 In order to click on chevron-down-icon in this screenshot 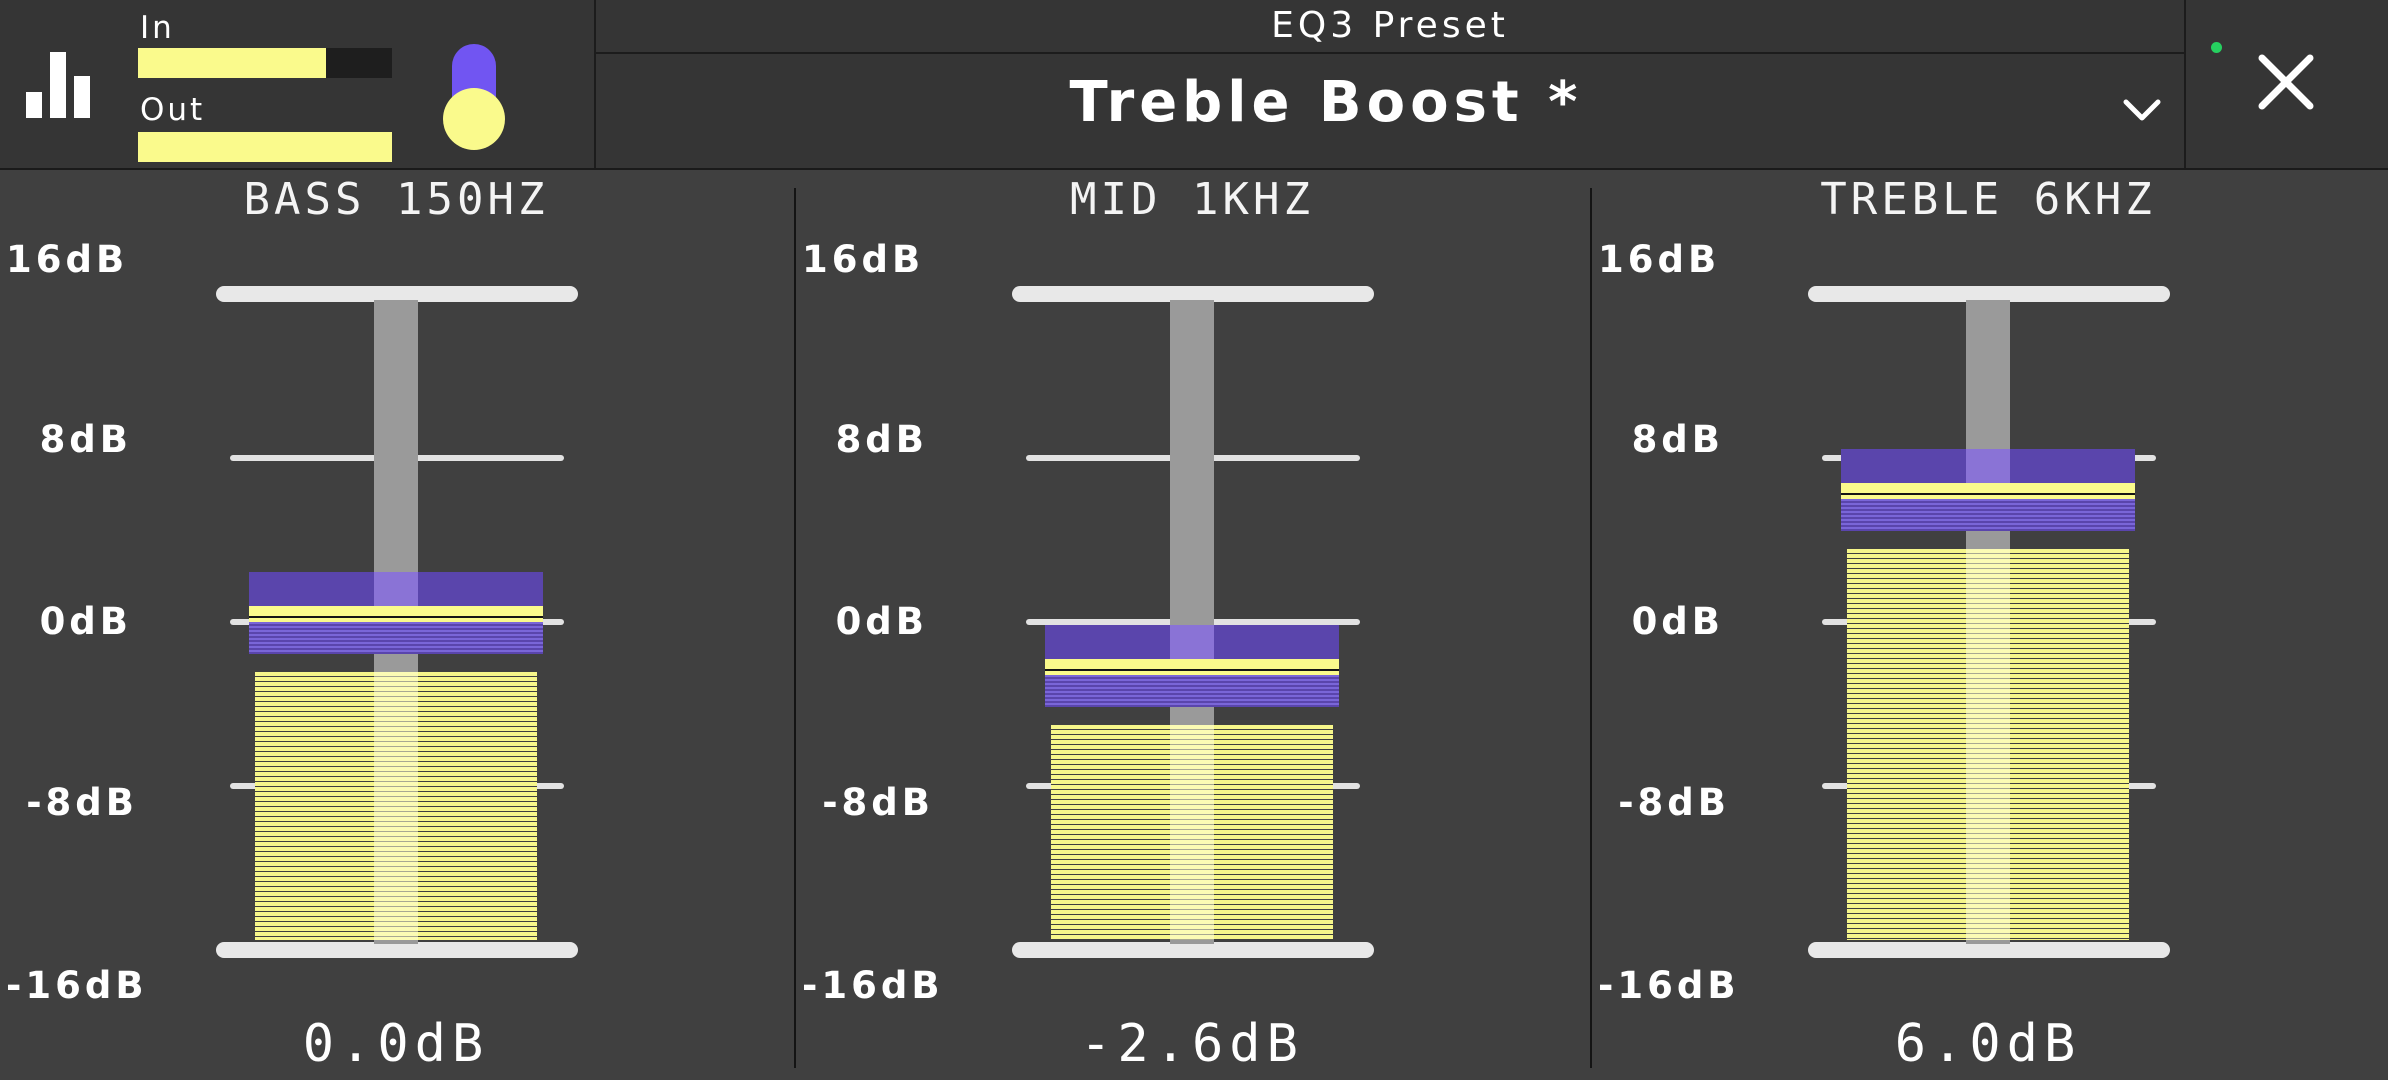, I will do `click(2142, 110)`.